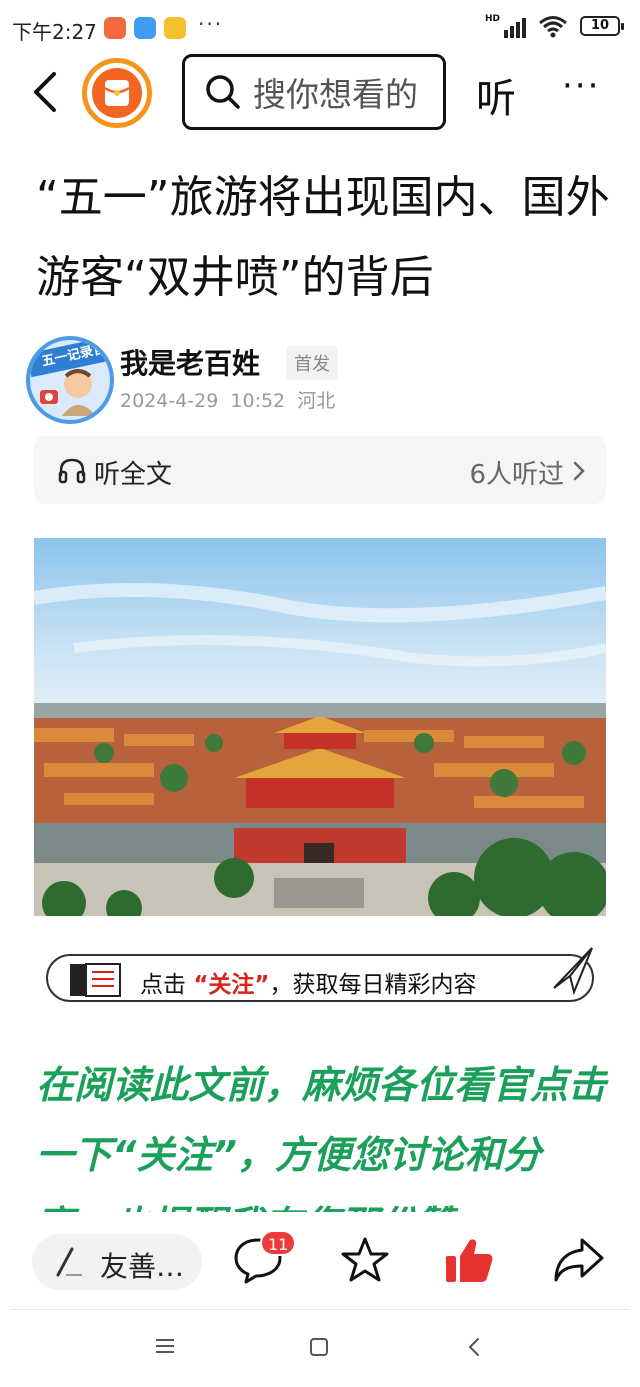 The height and width of the screenshot is (1387, 640). Describe the element at coordinates (365, 1260) in the screenshot. I see `favorite-star-icon` at that location.